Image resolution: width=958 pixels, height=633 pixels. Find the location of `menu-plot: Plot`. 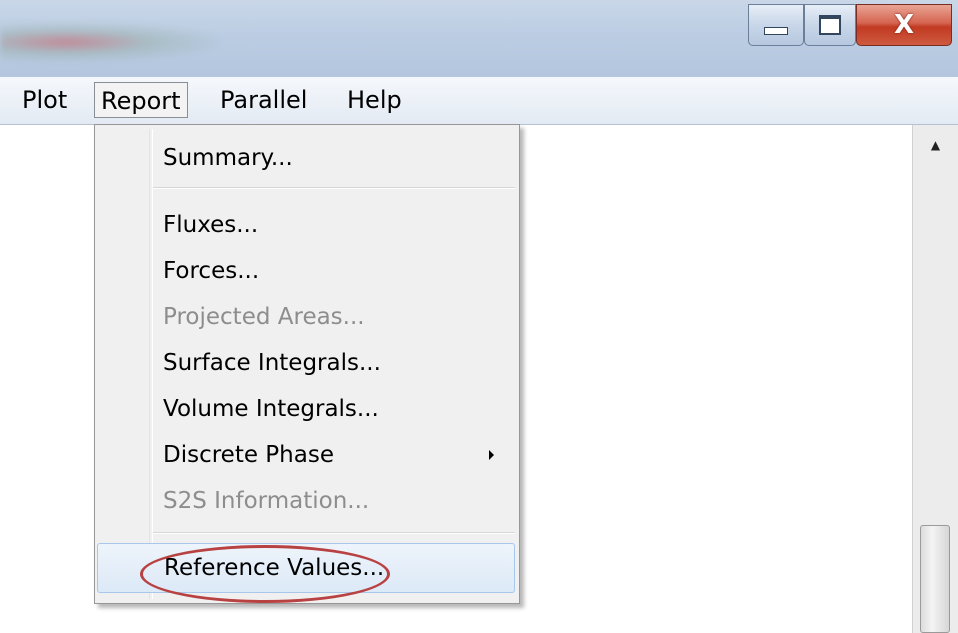

menu-plot: Plot is located at coordinates (44, 100).